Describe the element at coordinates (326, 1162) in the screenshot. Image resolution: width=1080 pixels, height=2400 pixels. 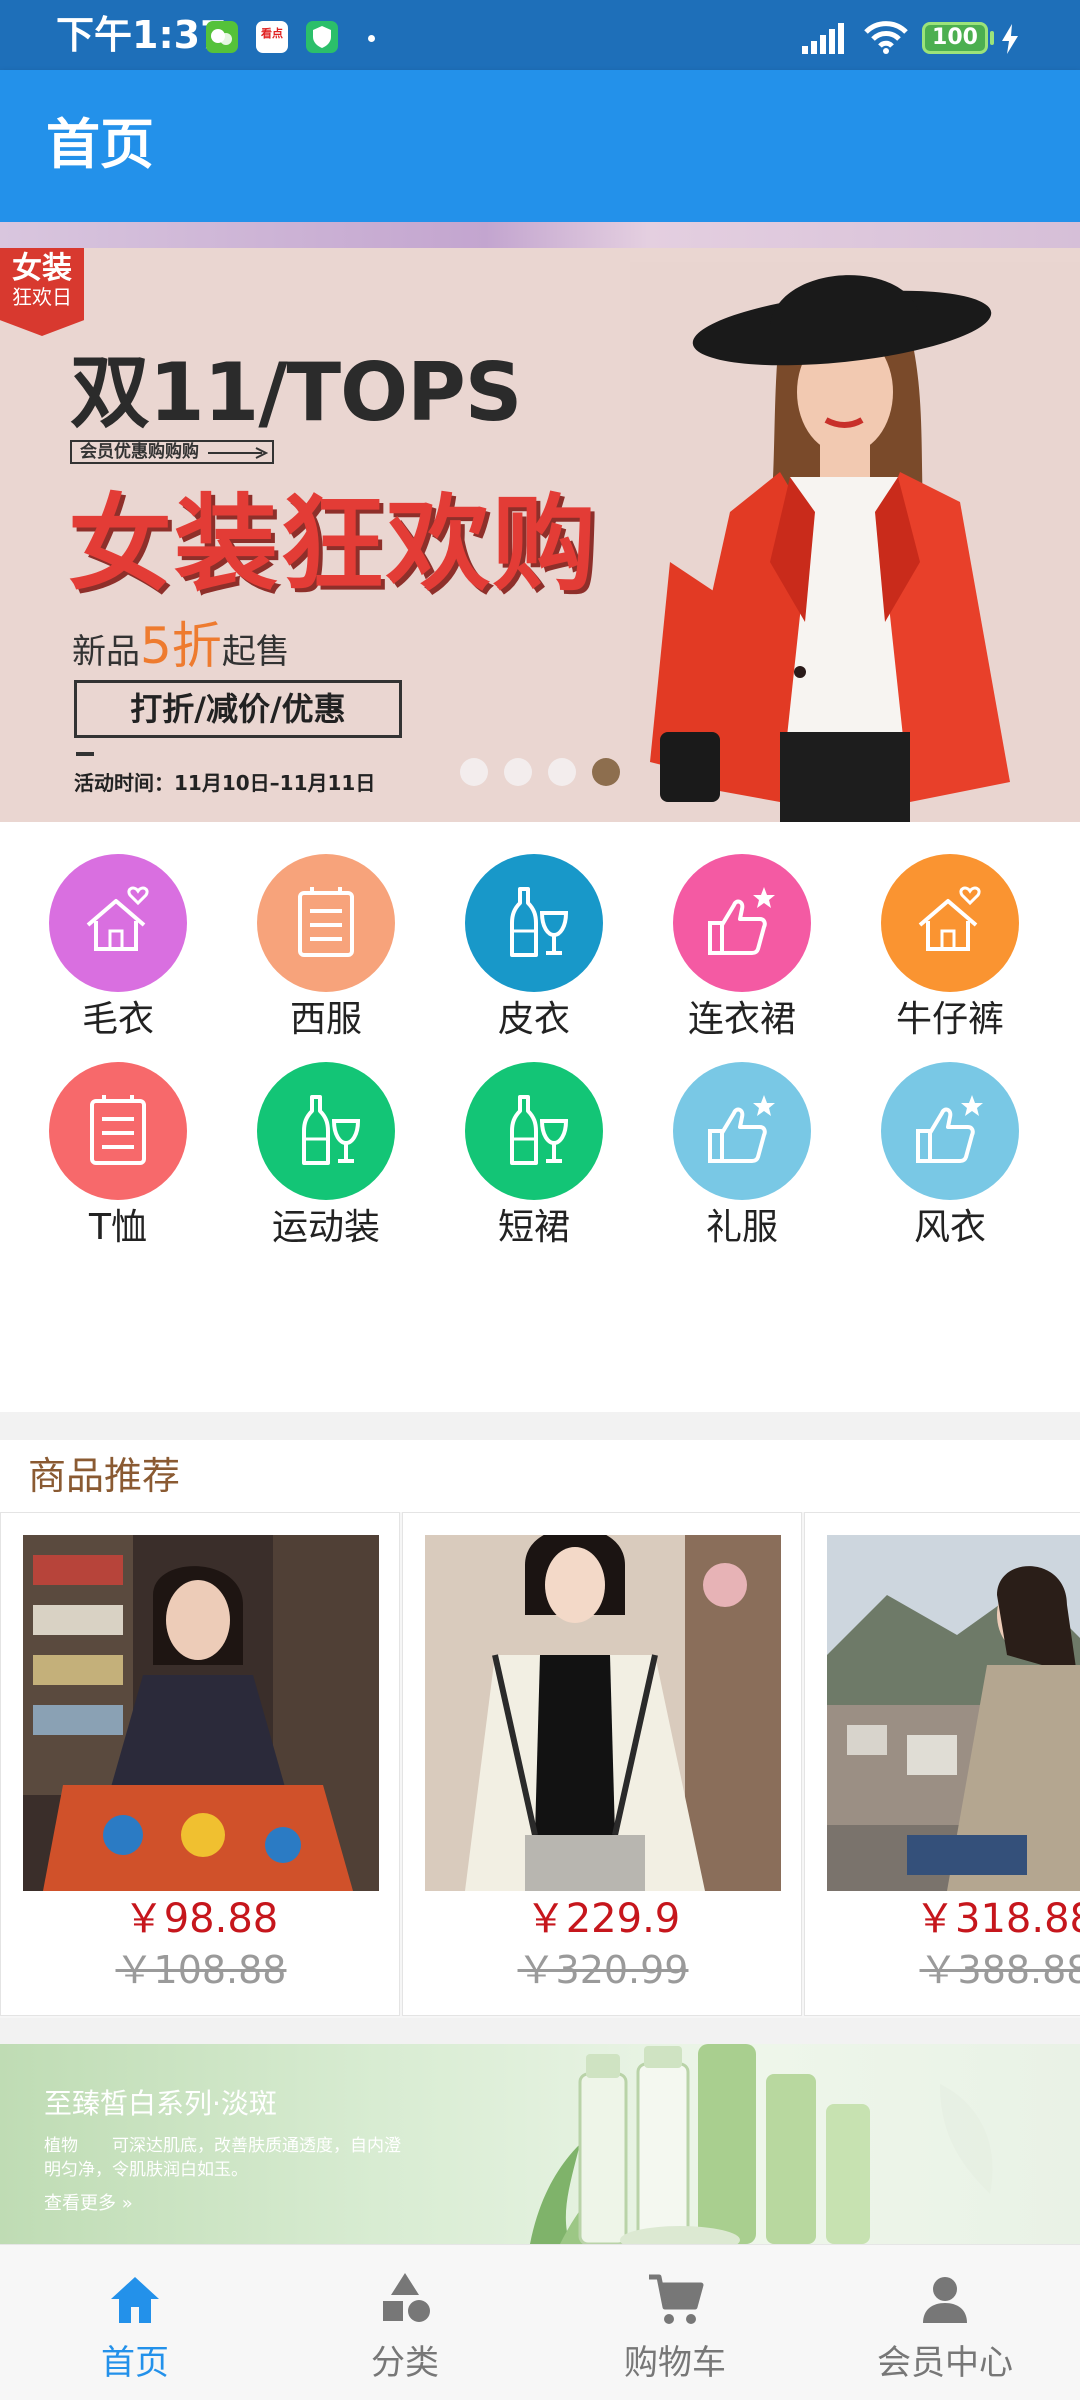
I see `category-item-sportswear: 运动装` at that location.